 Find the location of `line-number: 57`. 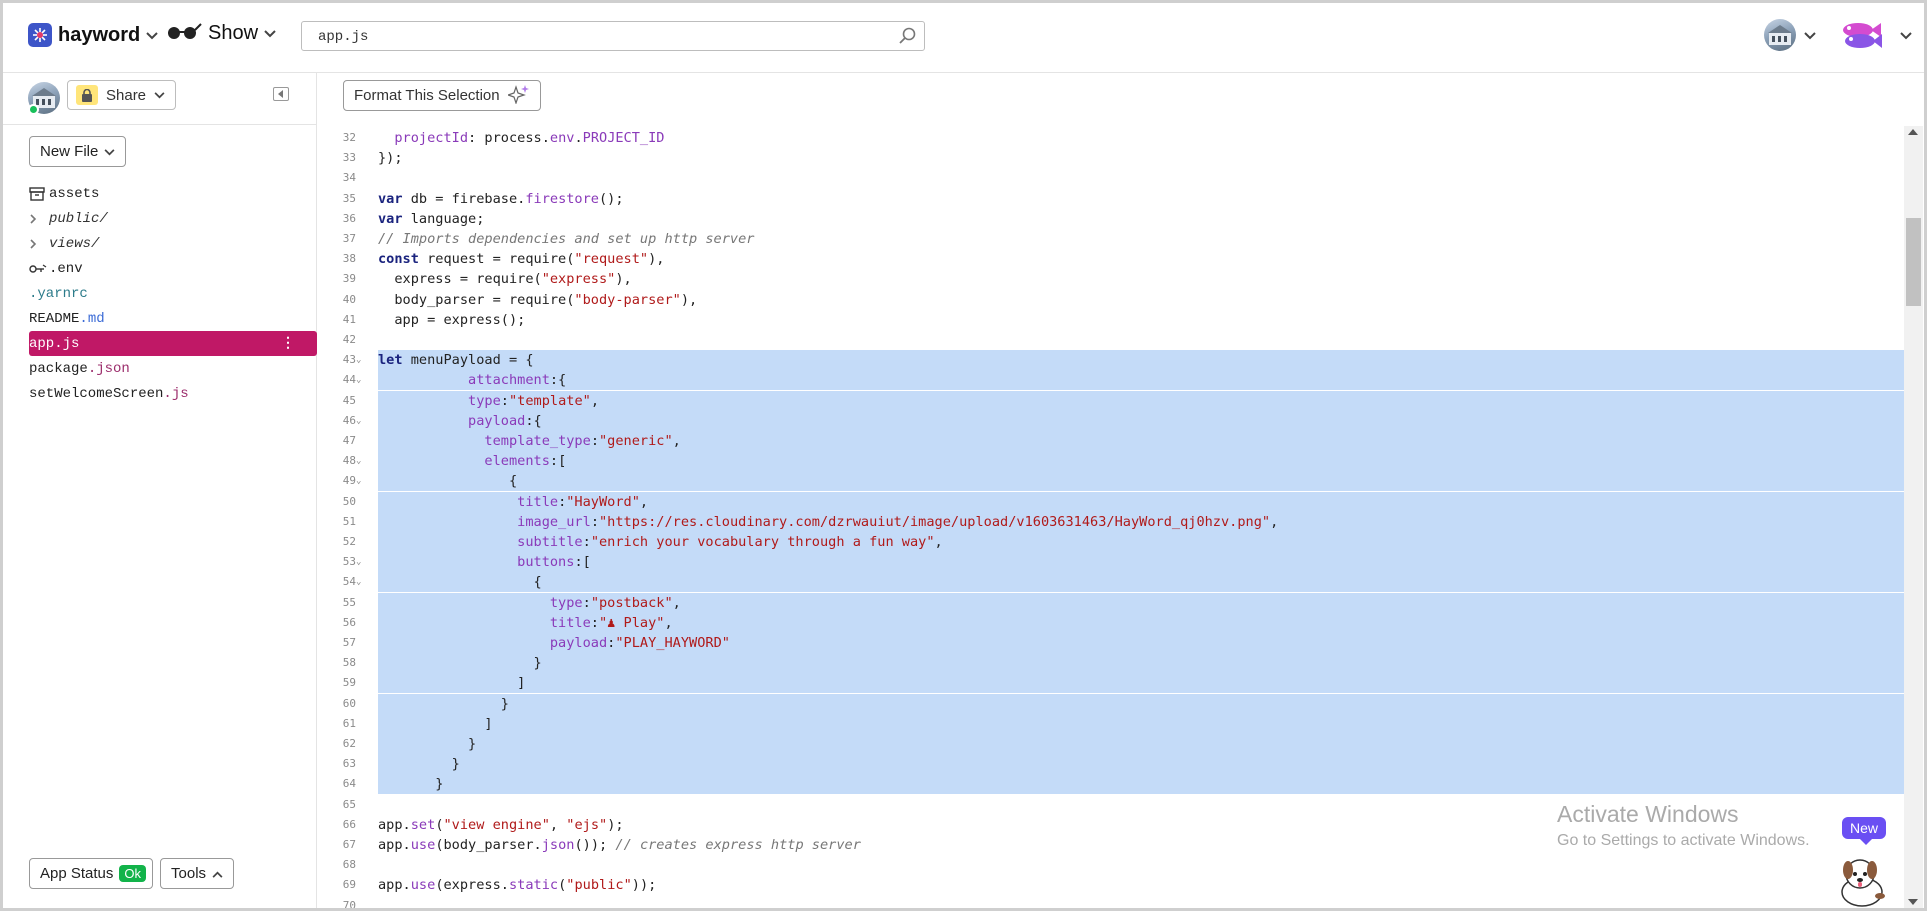

line-number: 57 is located at coordinates (349, 642).